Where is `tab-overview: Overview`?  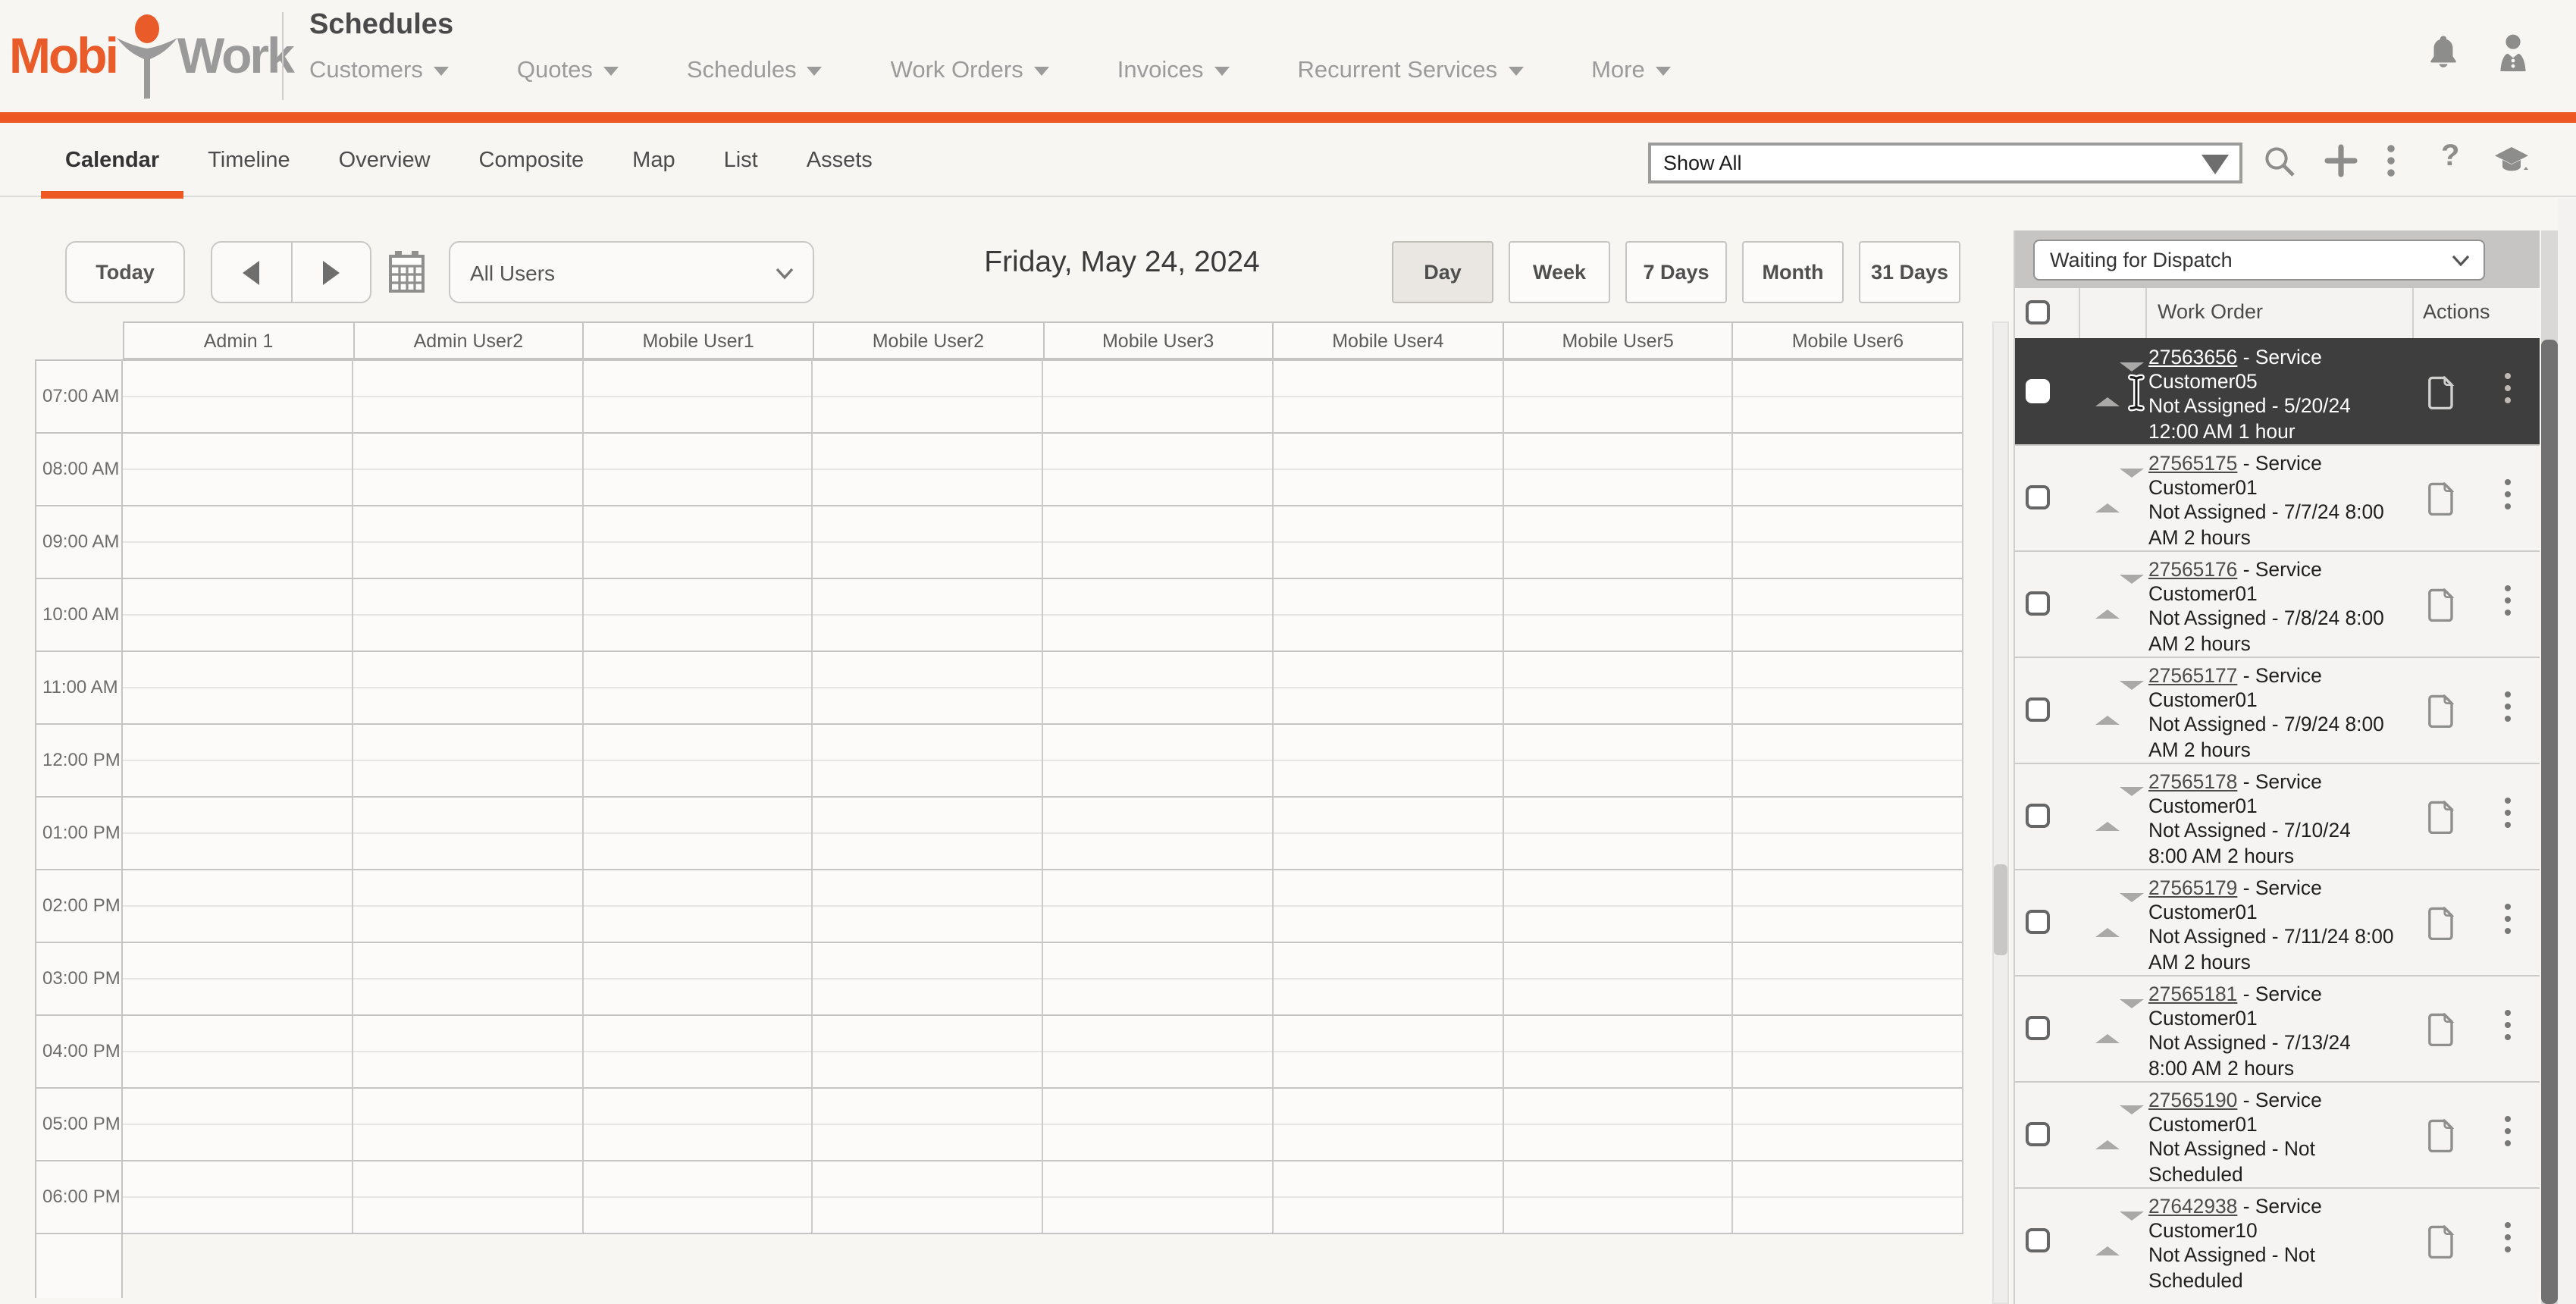 tab-overview: Overview is located at coordinates (385, 160).